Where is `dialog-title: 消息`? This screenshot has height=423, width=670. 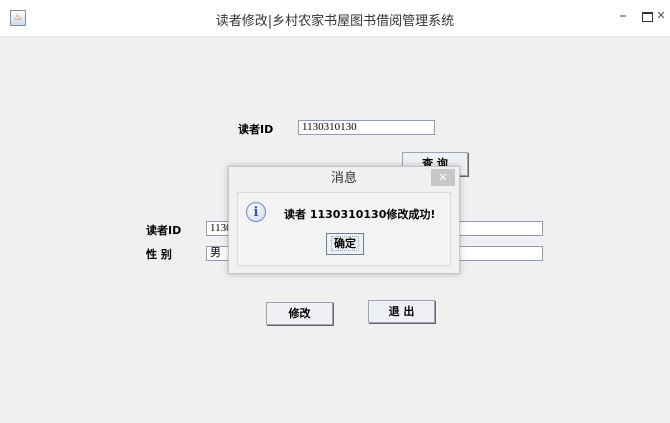 dialog-title: 消息 is located at coordinates (343, 178).